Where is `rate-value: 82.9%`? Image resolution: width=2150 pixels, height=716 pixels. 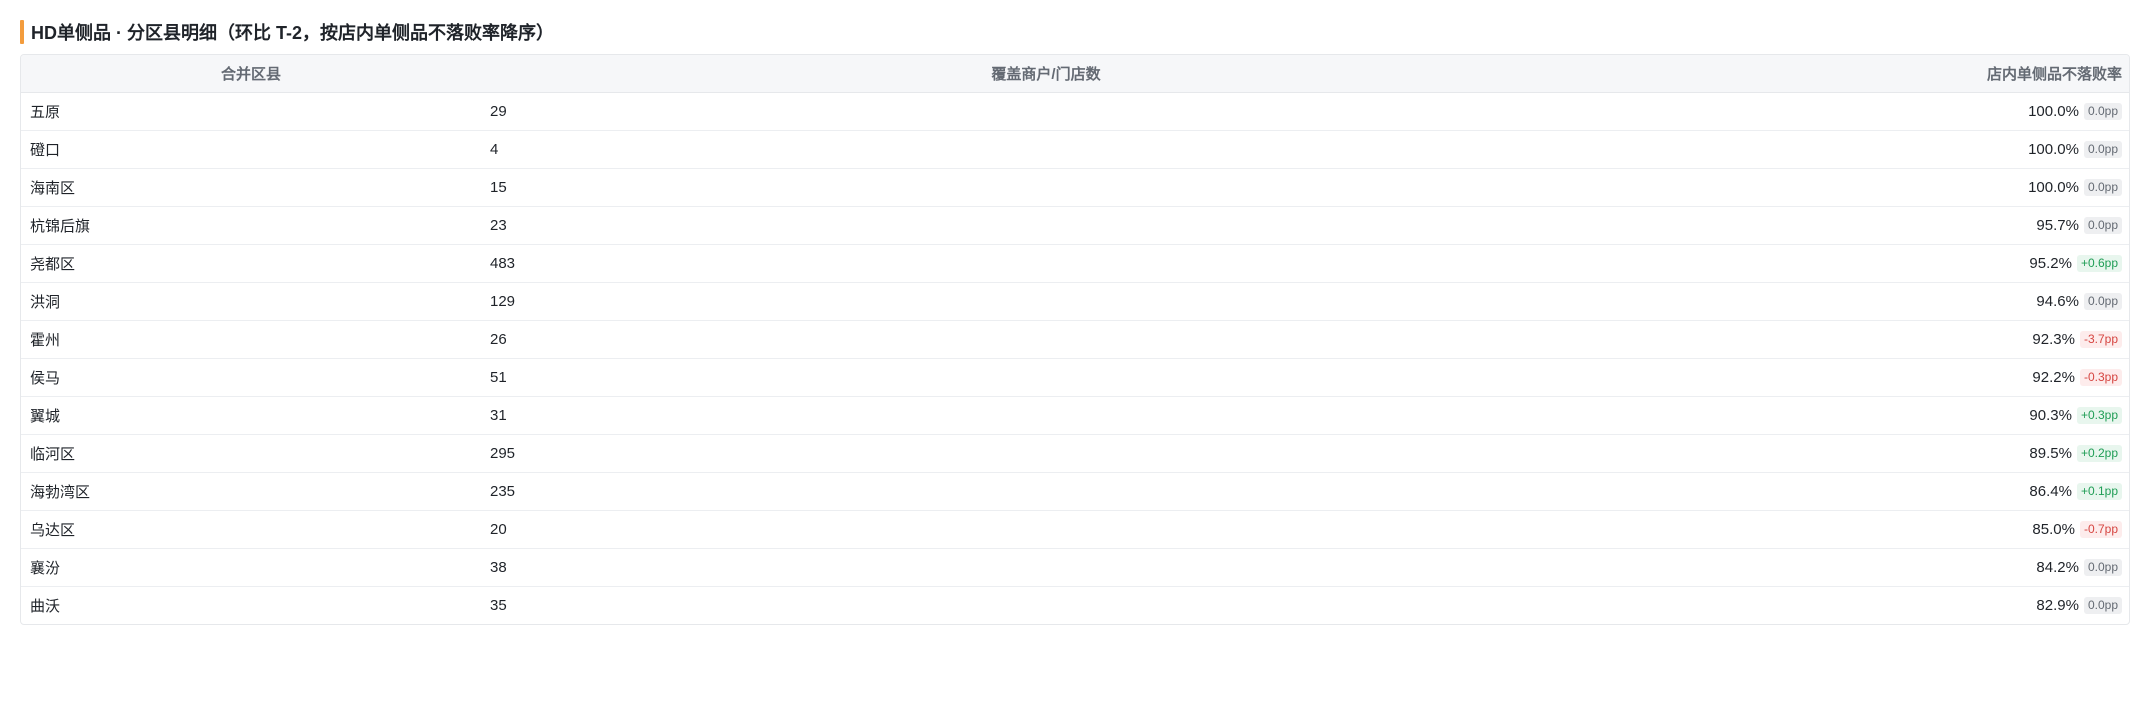 rate-value: 82.9% is located at coordinates (2057, 605).